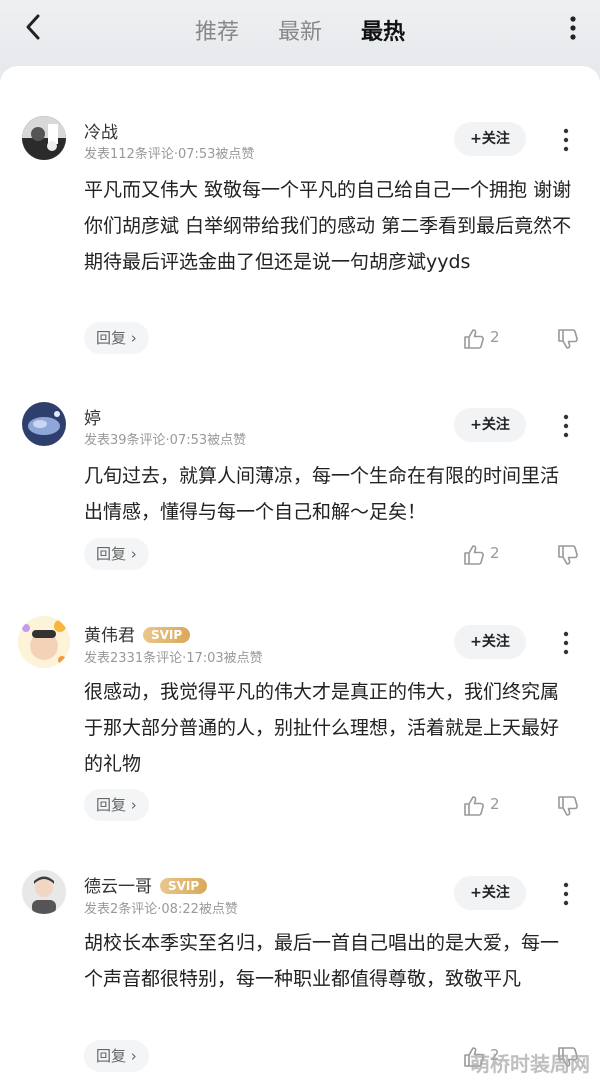 Image resolution: width=600 pixels, height=1083 pixels. I want to click on username-text: 冷战, so click(101, 133).